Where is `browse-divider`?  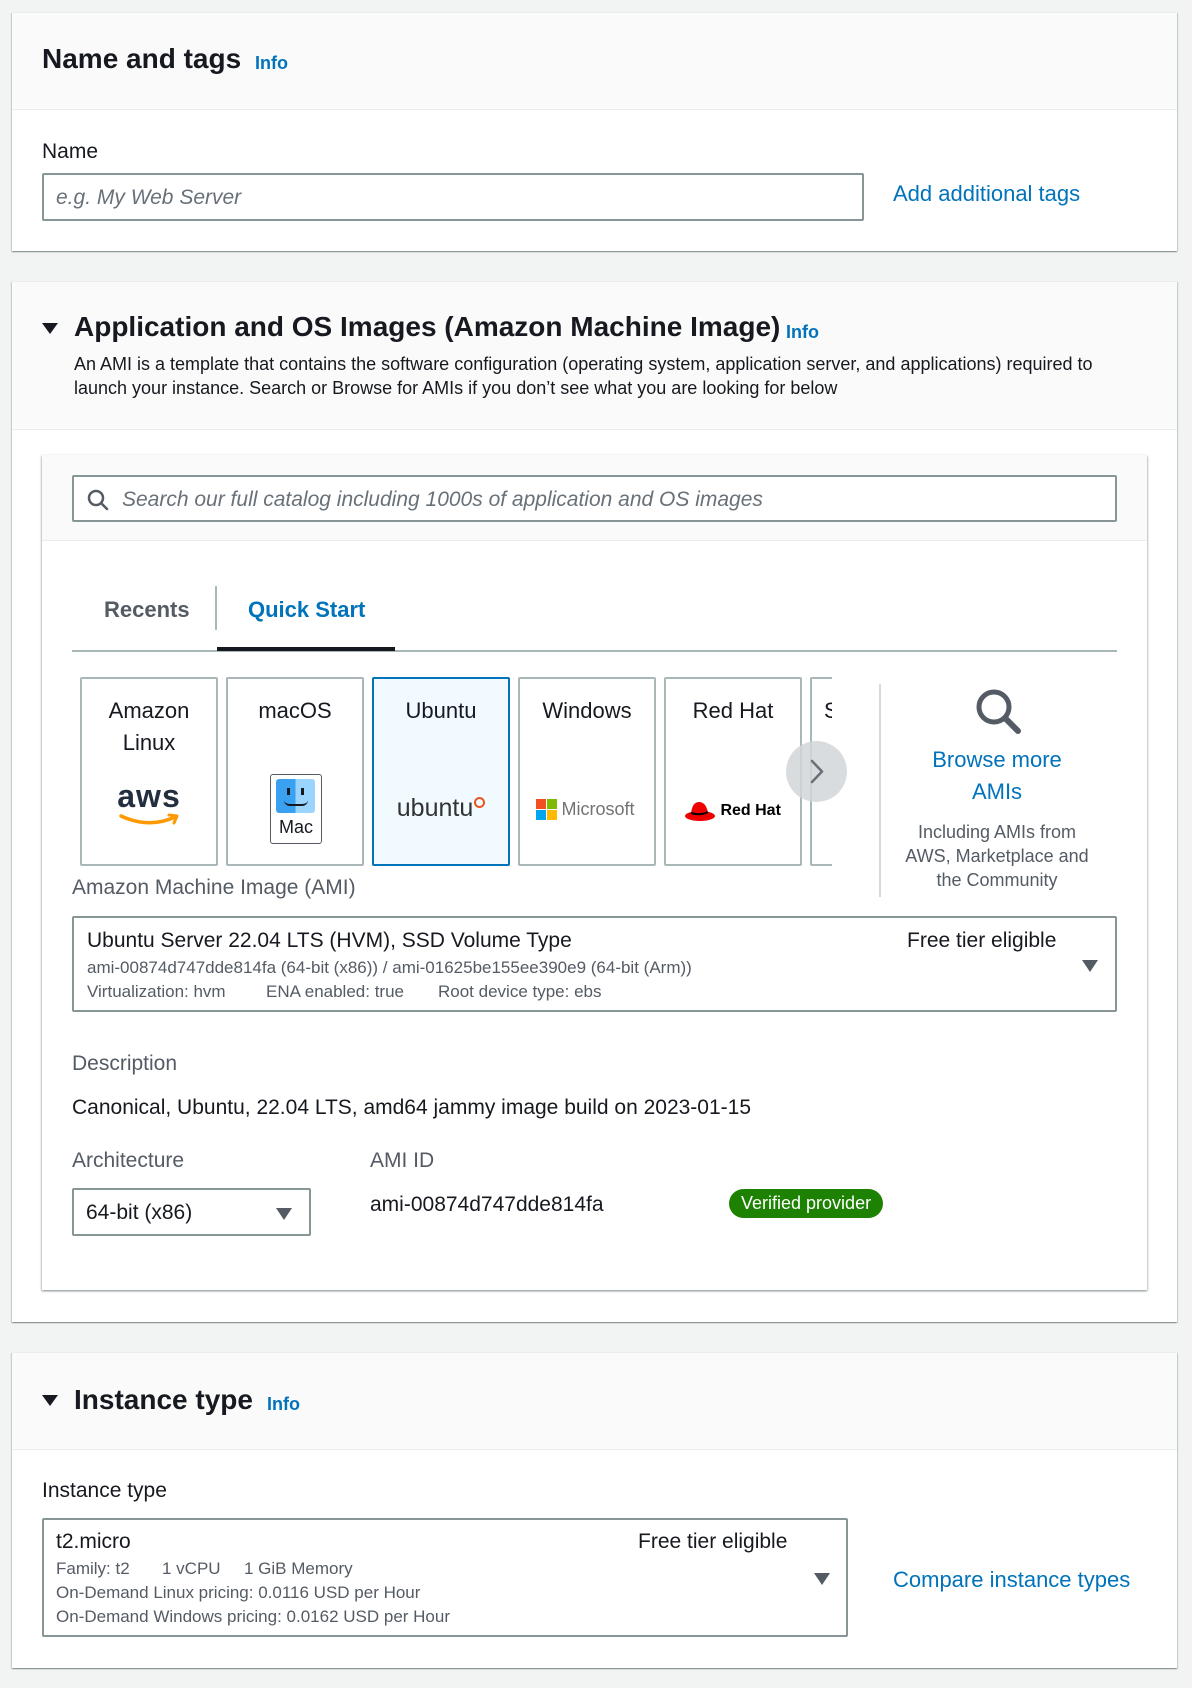
browse-divider is located at coordinates (880, 790).